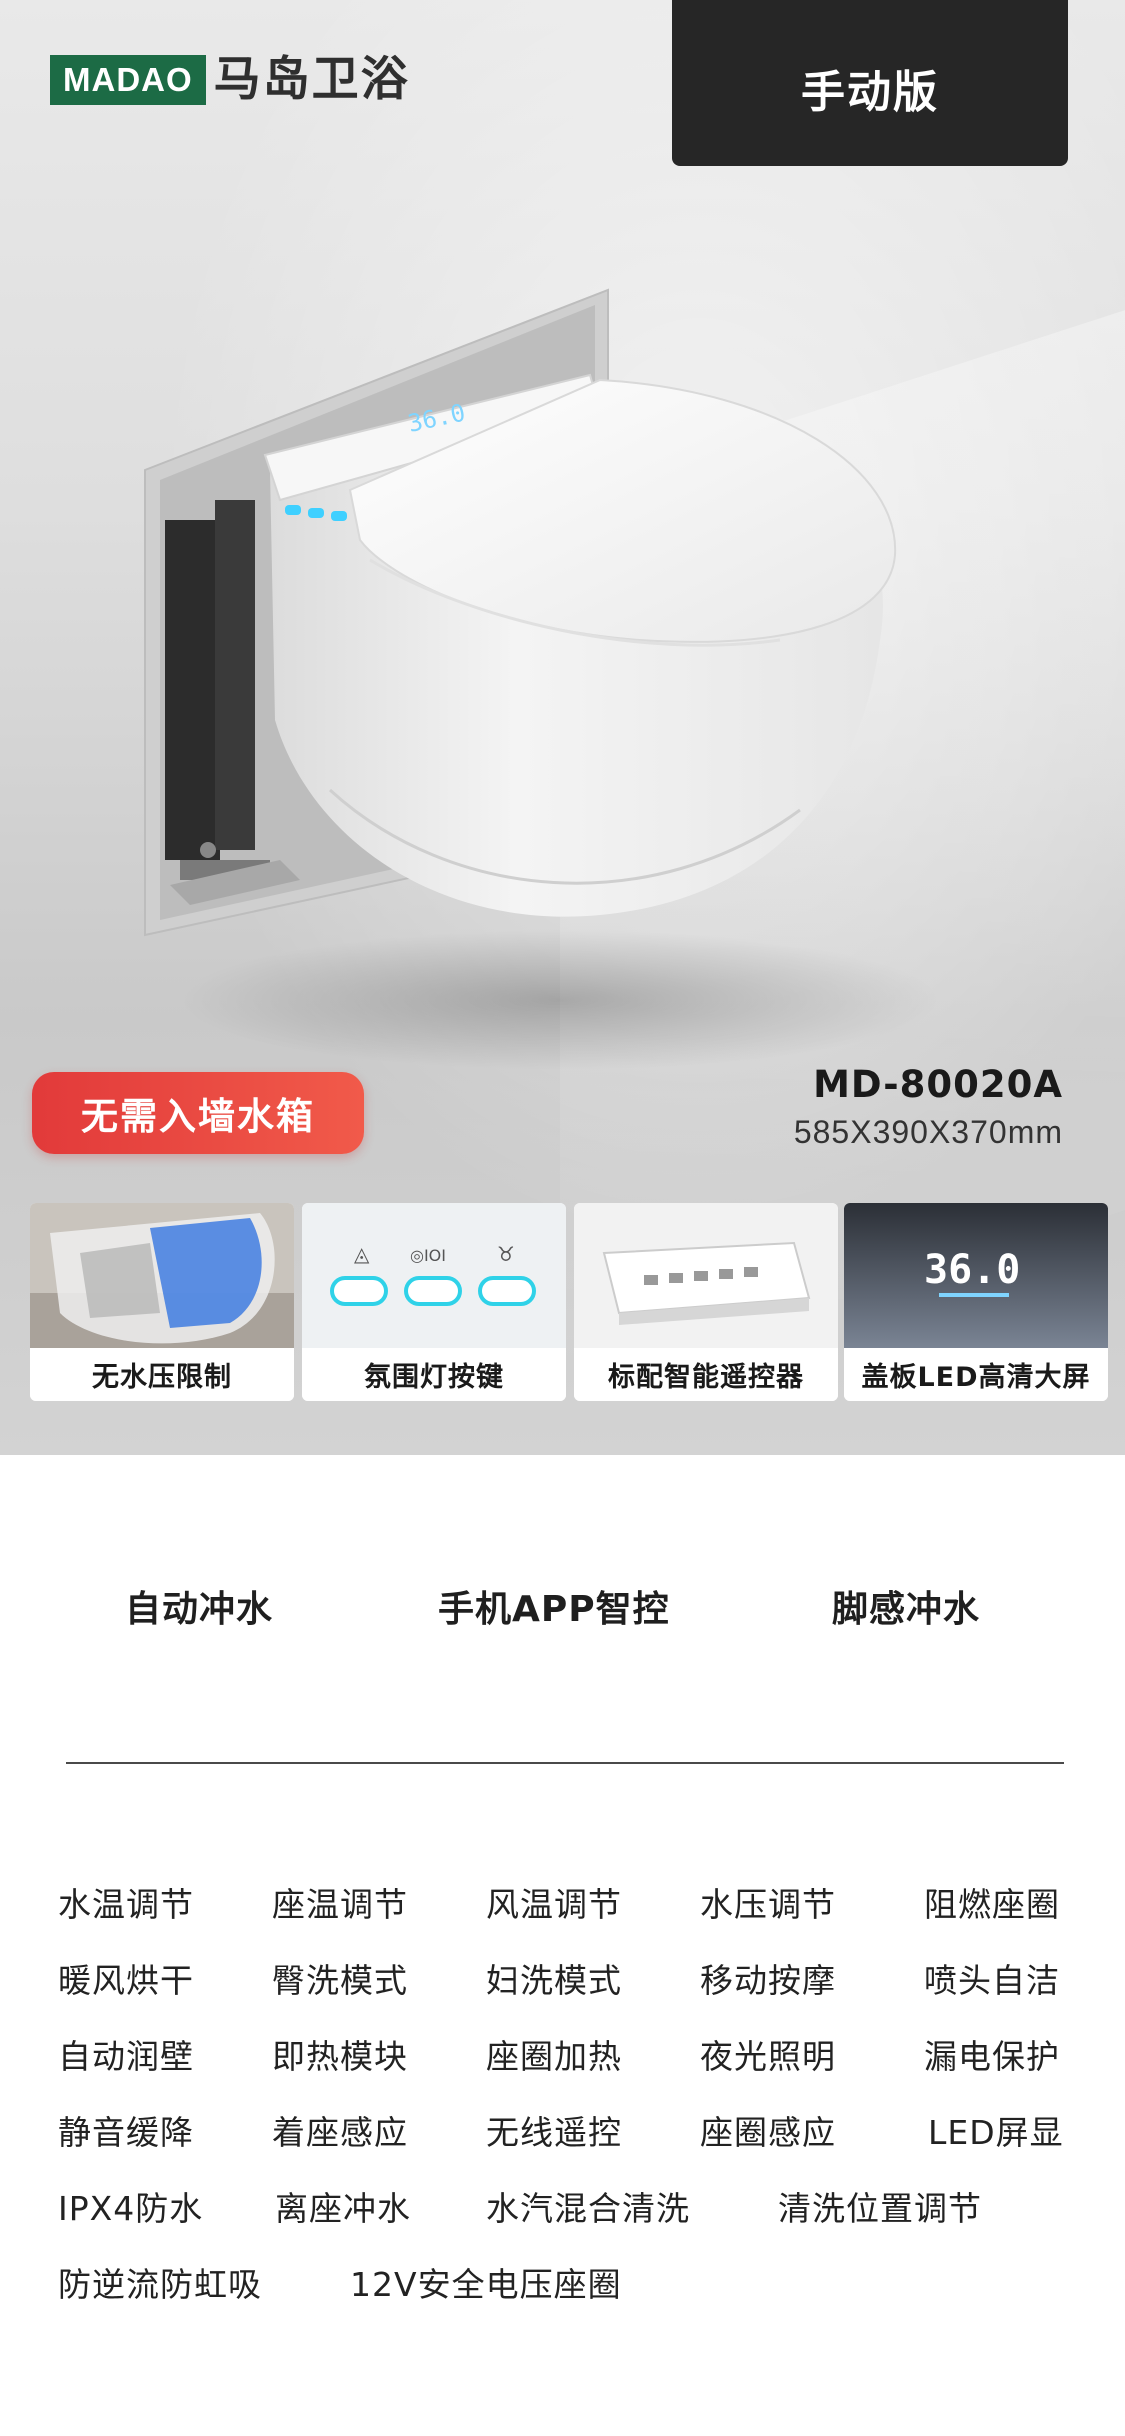  What do you see at coordinates (554, 1904) in the screenshot?
I see `feature-item: 风温调节` at bounding box center [554, 1904].